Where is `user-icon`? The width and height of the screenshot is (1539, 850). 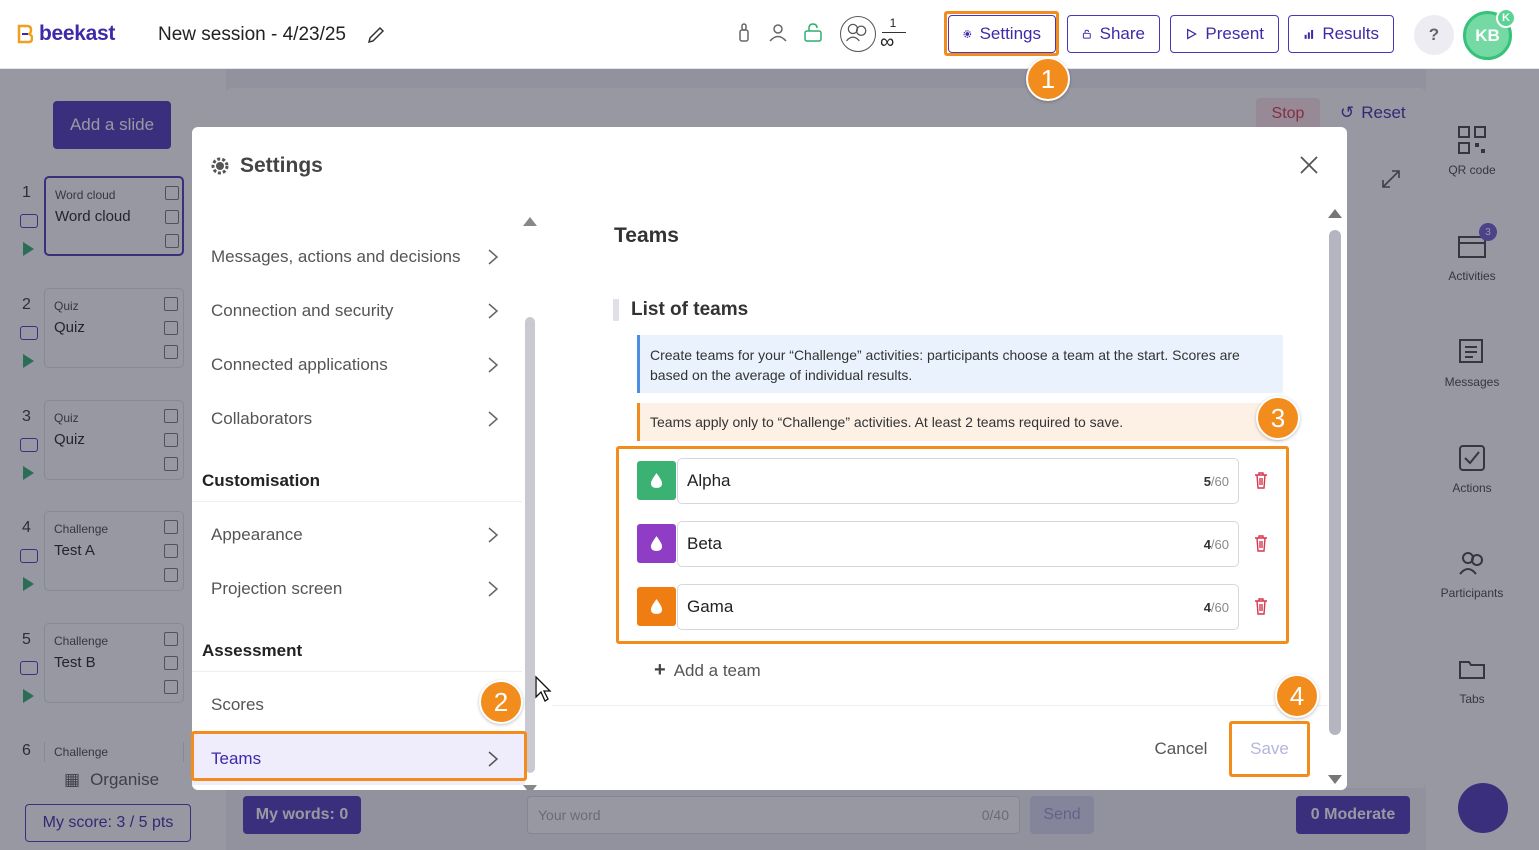 user-icon is located at coordinates (778, 33).